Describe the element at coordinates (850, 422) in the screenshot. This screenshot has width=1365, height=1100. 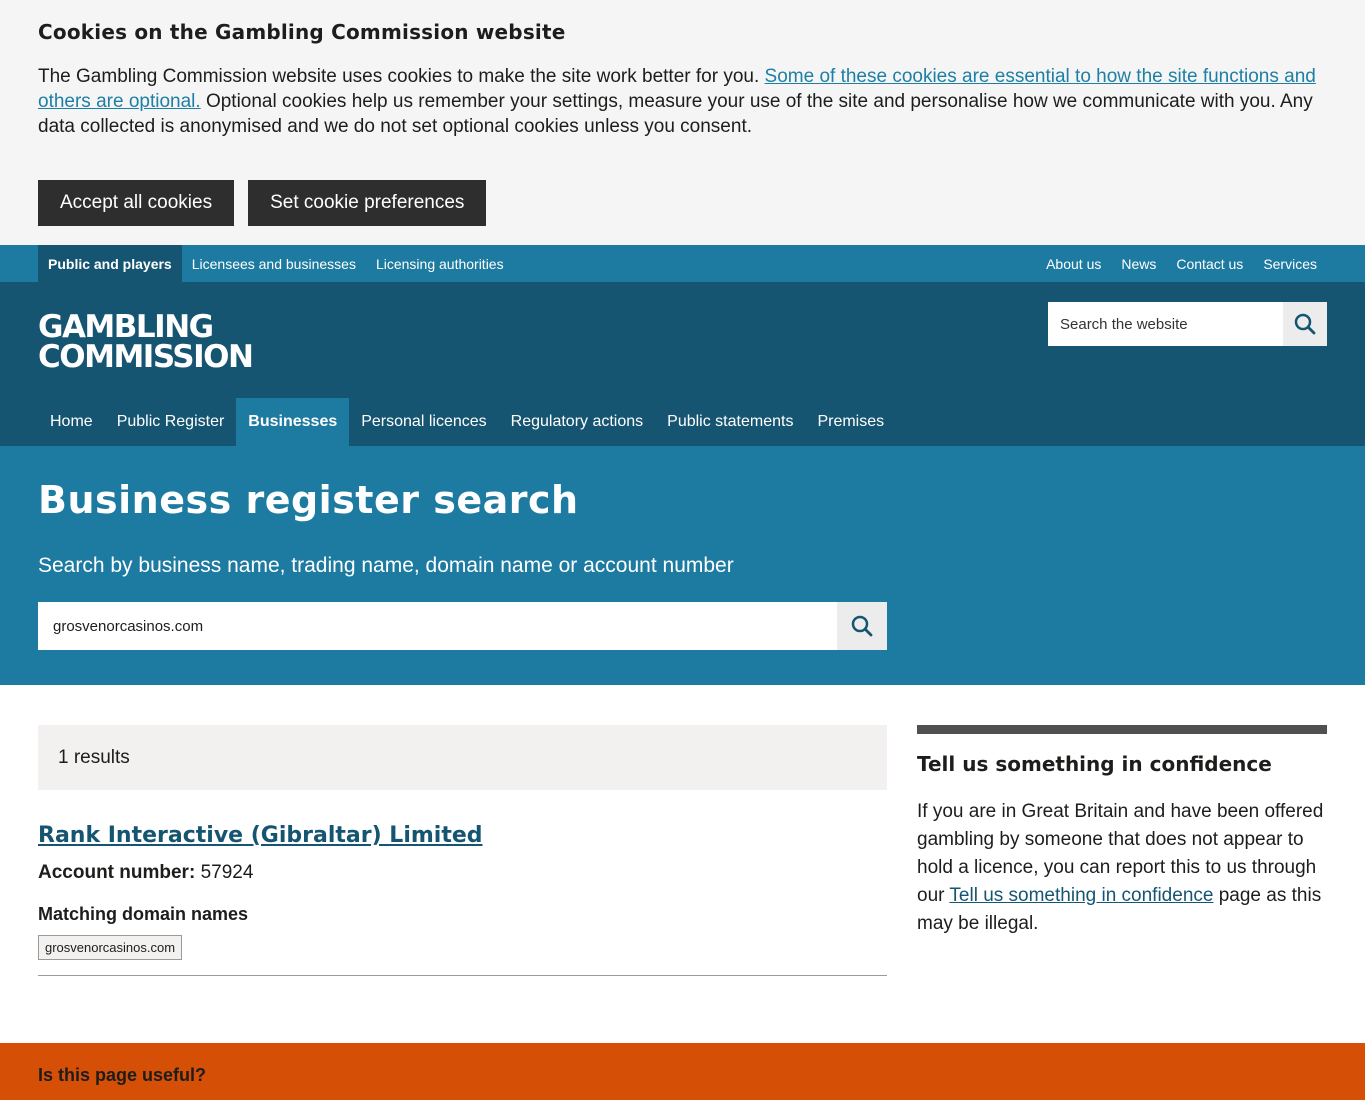
I see `nav-premises: Premises` at that location.